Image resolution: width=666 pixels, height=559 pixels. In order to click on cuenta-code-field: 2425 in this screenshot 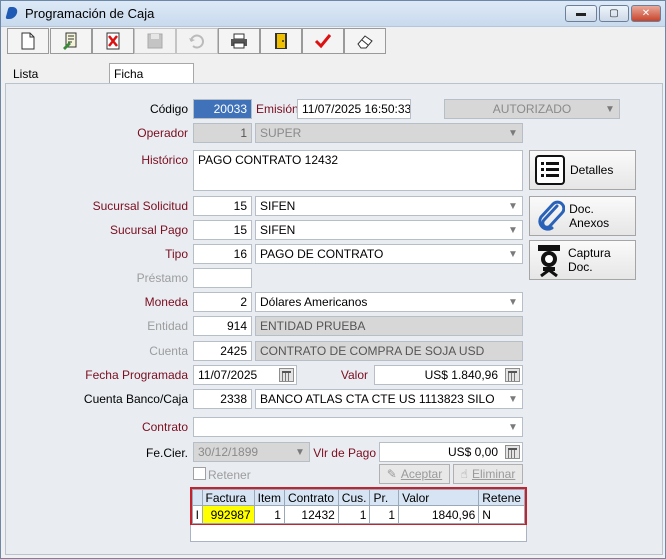, I will do `click(222, 351)`.